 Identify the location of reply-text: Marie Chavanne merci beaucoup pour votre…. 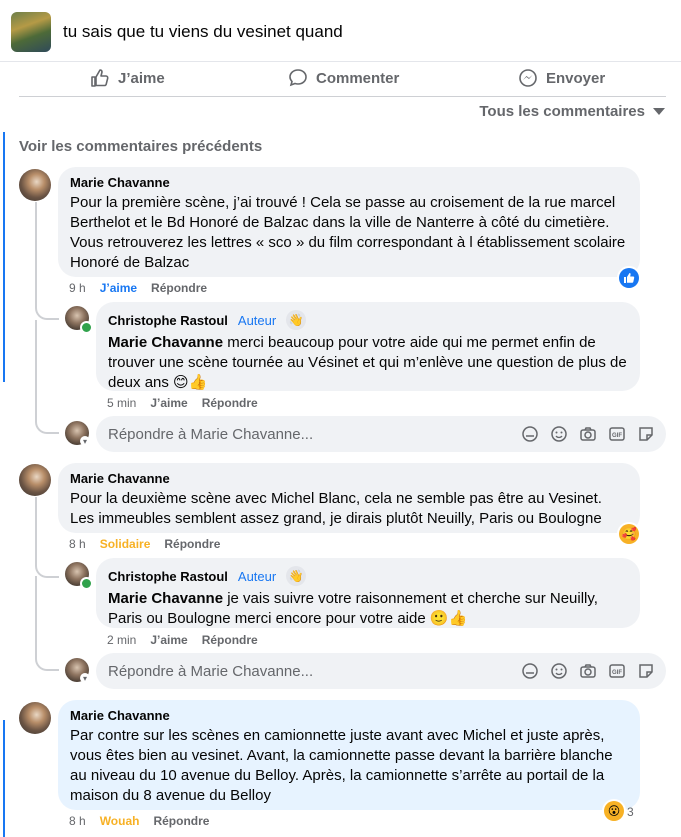
(368, 363).